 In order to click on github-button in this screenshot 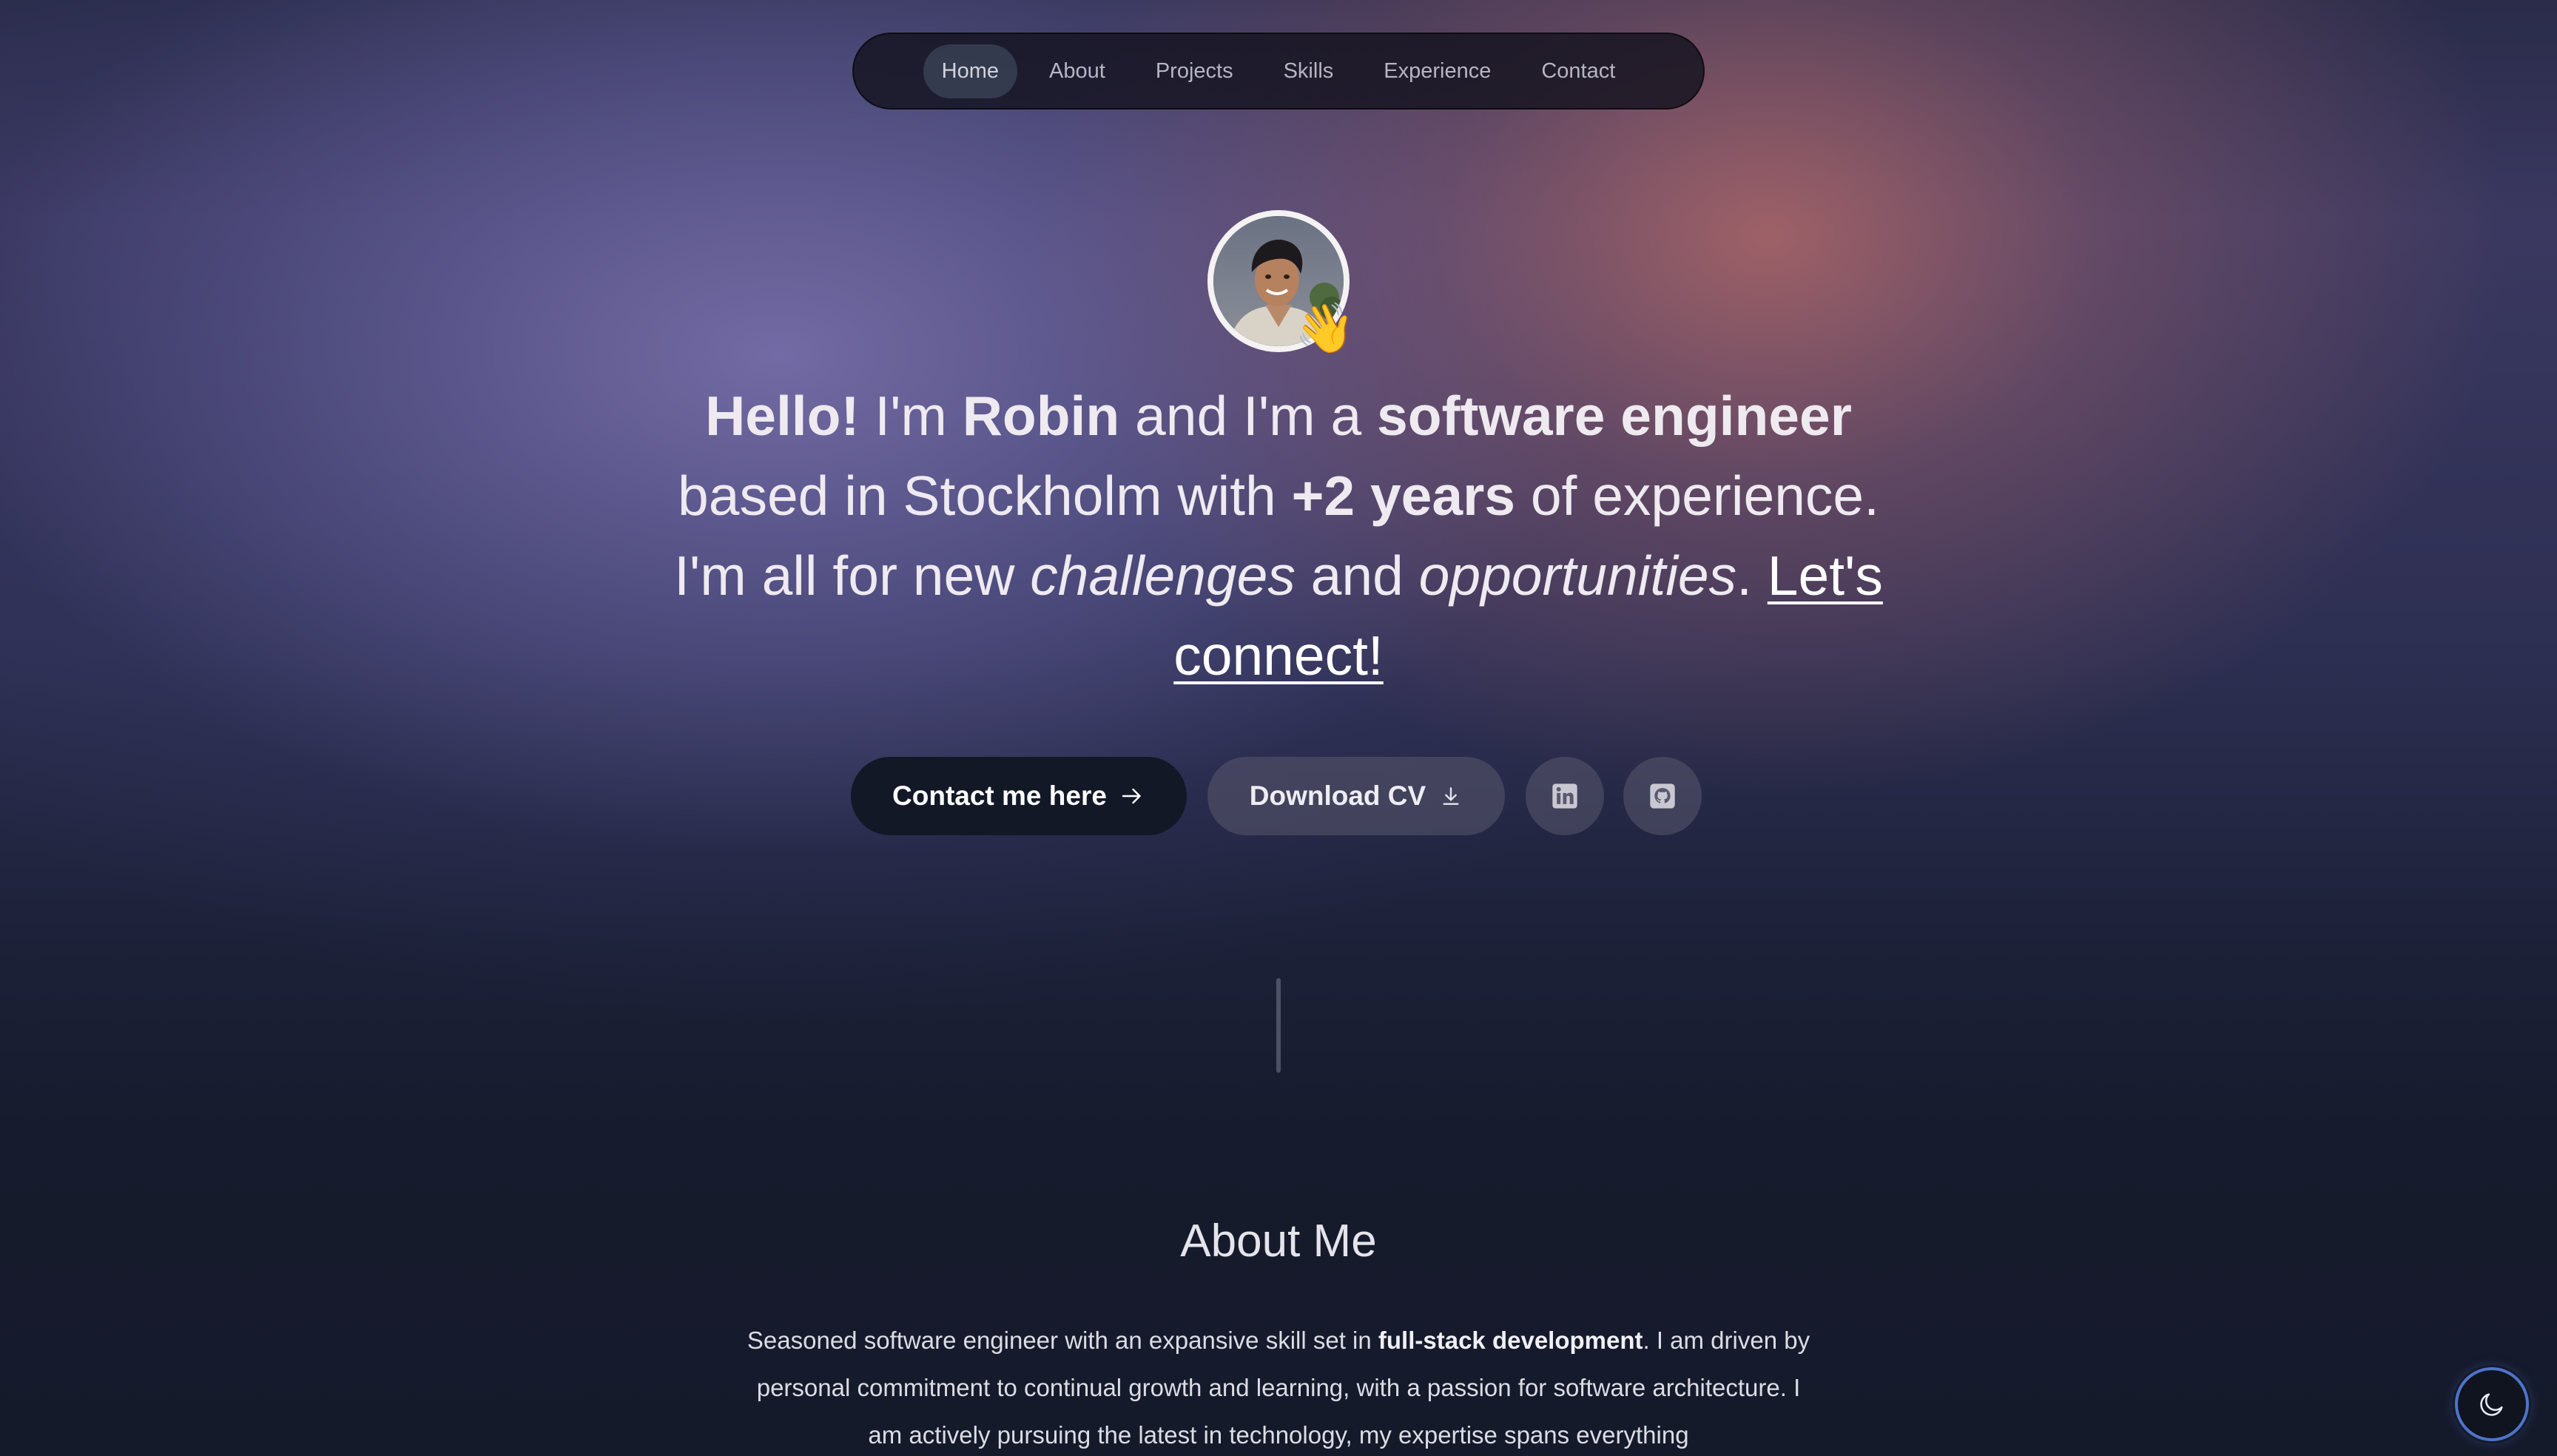, I will do `click(1662, 796)`.